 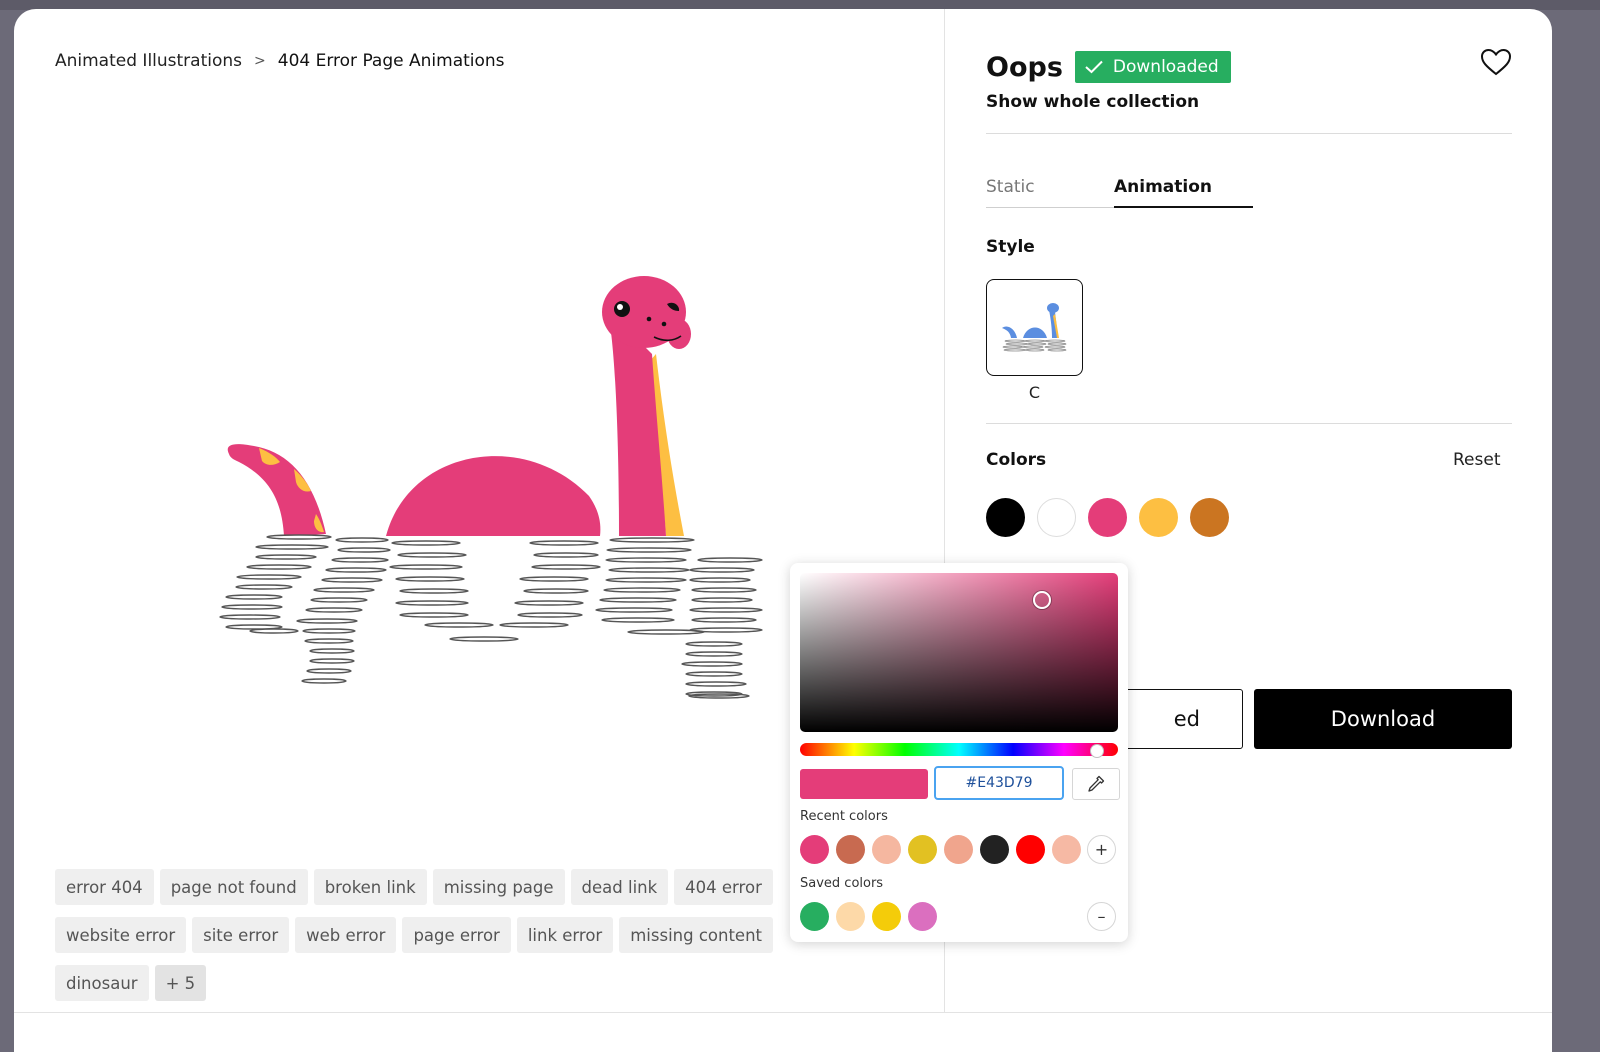 What do you see at coordinates (1101, 849) in the screenshot?
I see `add-saved-color-button: +` at bounding box center [1101, 849].